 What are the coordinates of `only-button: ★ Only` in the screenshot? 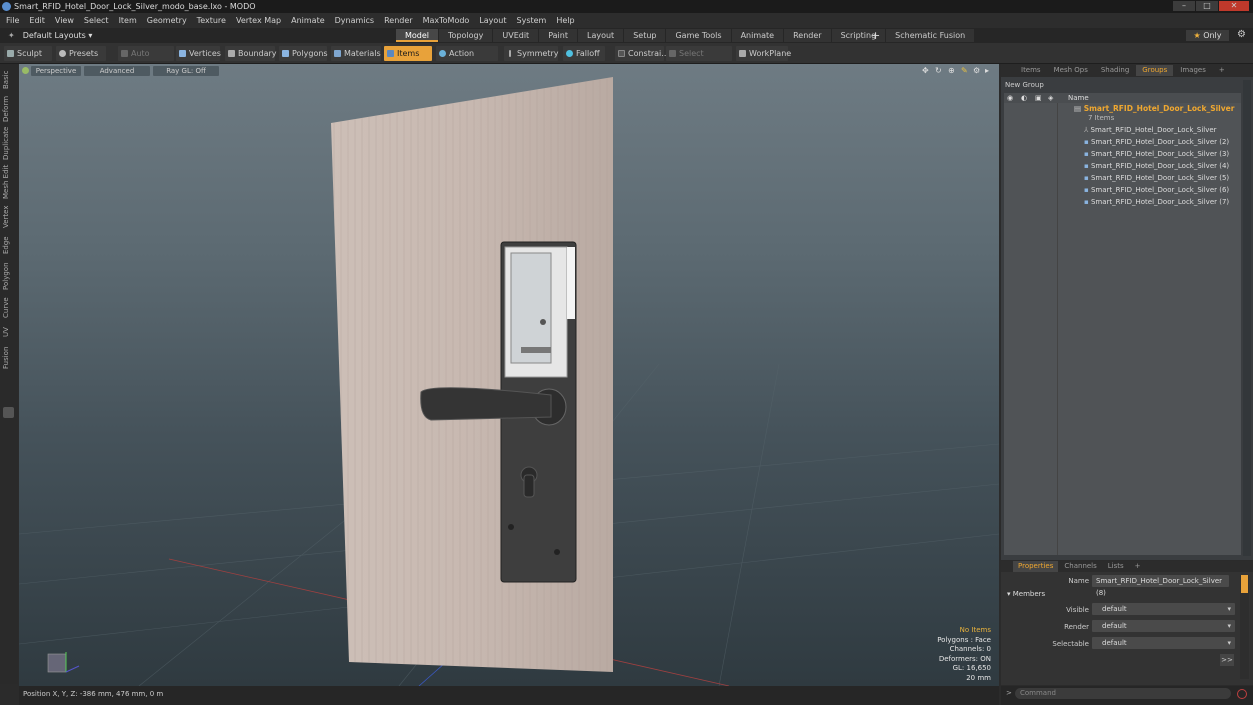 It's located at (1207, 35).